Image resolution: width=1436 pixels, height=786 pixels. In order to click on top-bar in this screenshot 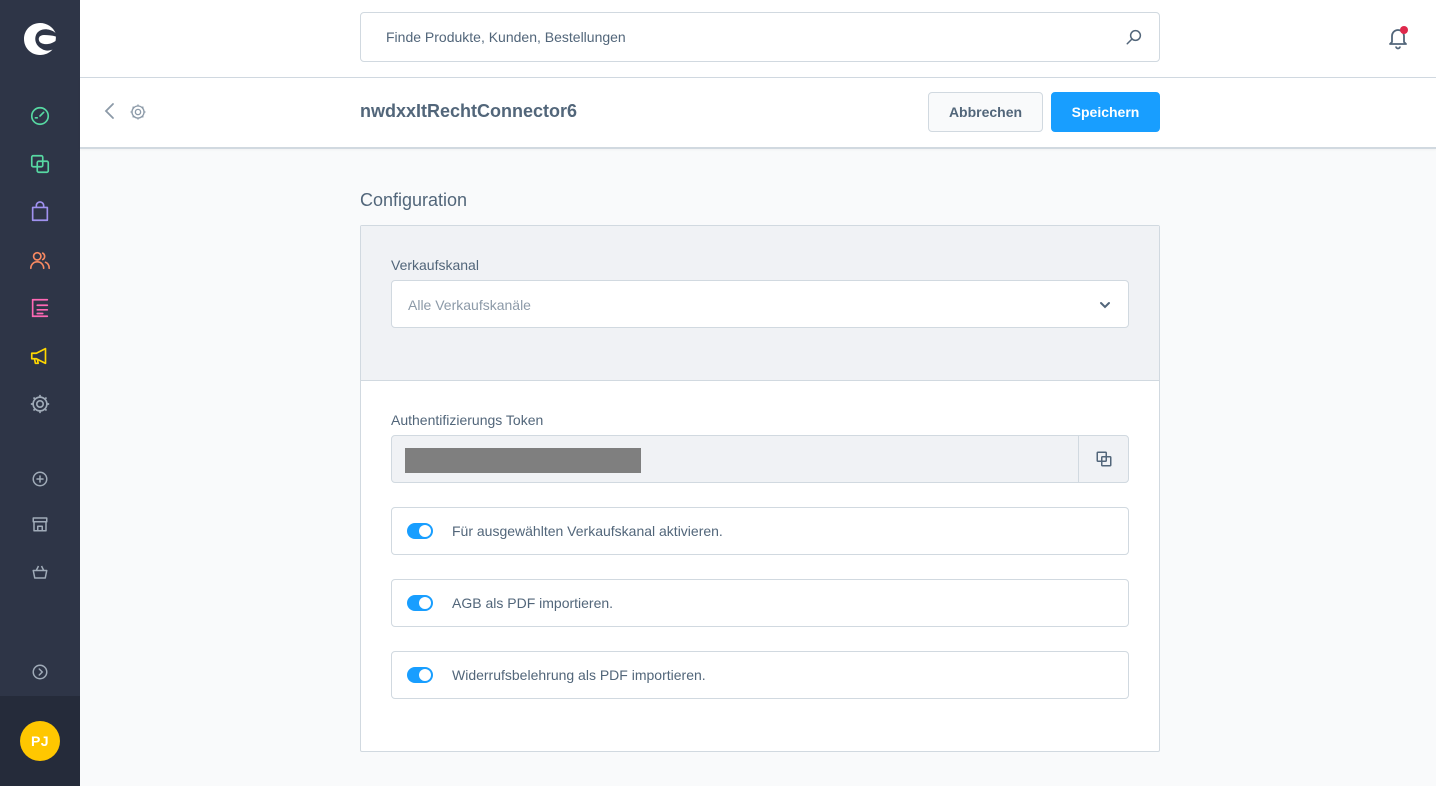, I will do `click(758, 39)`.